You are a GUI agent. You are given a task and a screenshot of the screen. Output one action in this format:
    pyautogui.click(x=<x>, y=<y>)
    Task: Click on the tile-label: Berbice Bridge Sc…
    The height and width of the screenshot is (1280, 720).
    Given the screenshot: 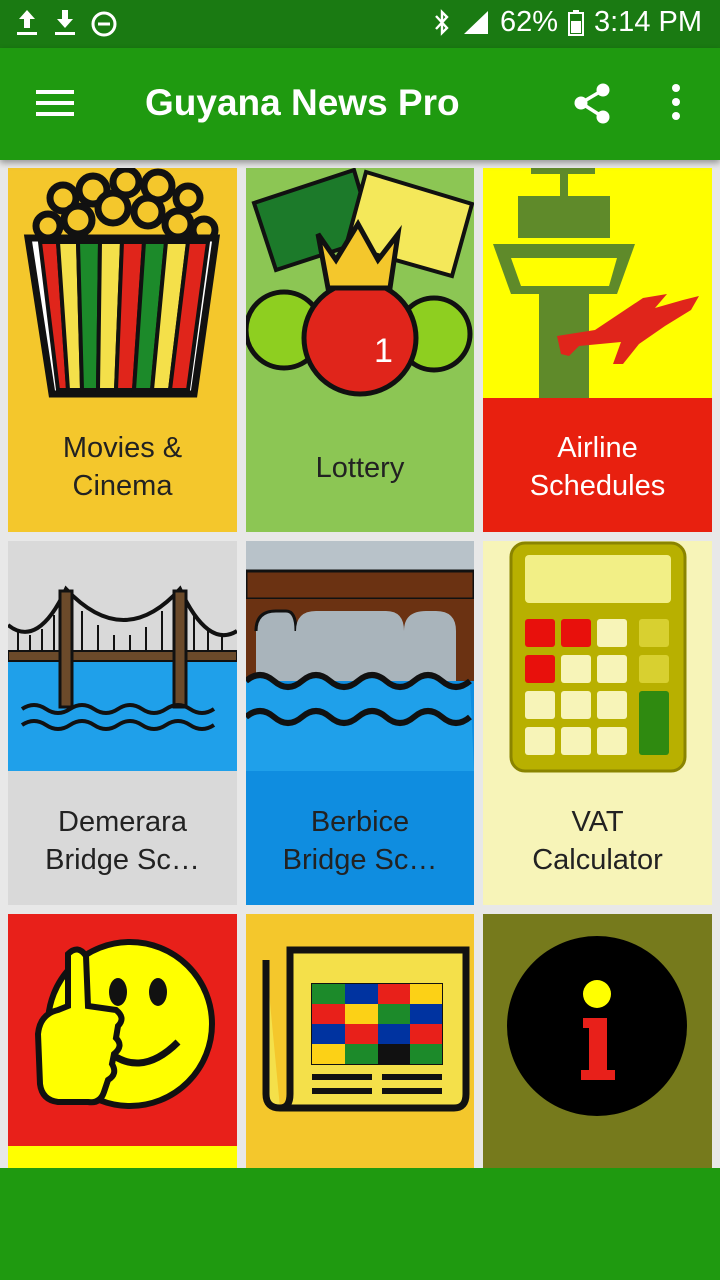 What is the action you would take?
    pyautogui.click(x=360, y=841)
    